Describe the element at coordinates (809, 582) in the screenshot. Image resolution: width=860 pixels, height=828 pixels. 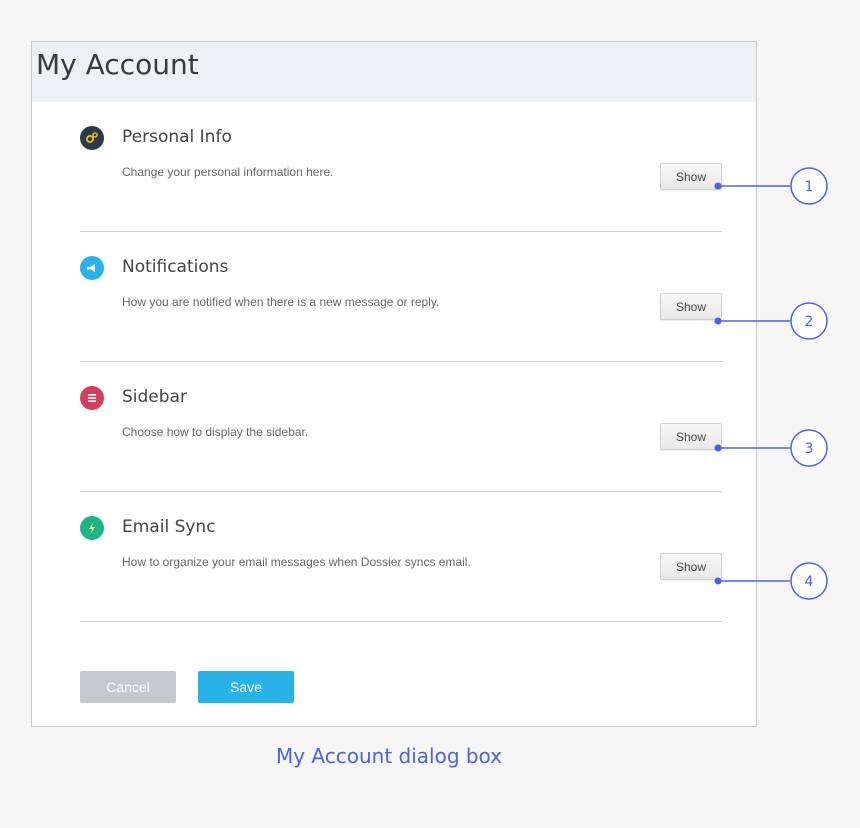
I see `callout-number: 4` at that location.